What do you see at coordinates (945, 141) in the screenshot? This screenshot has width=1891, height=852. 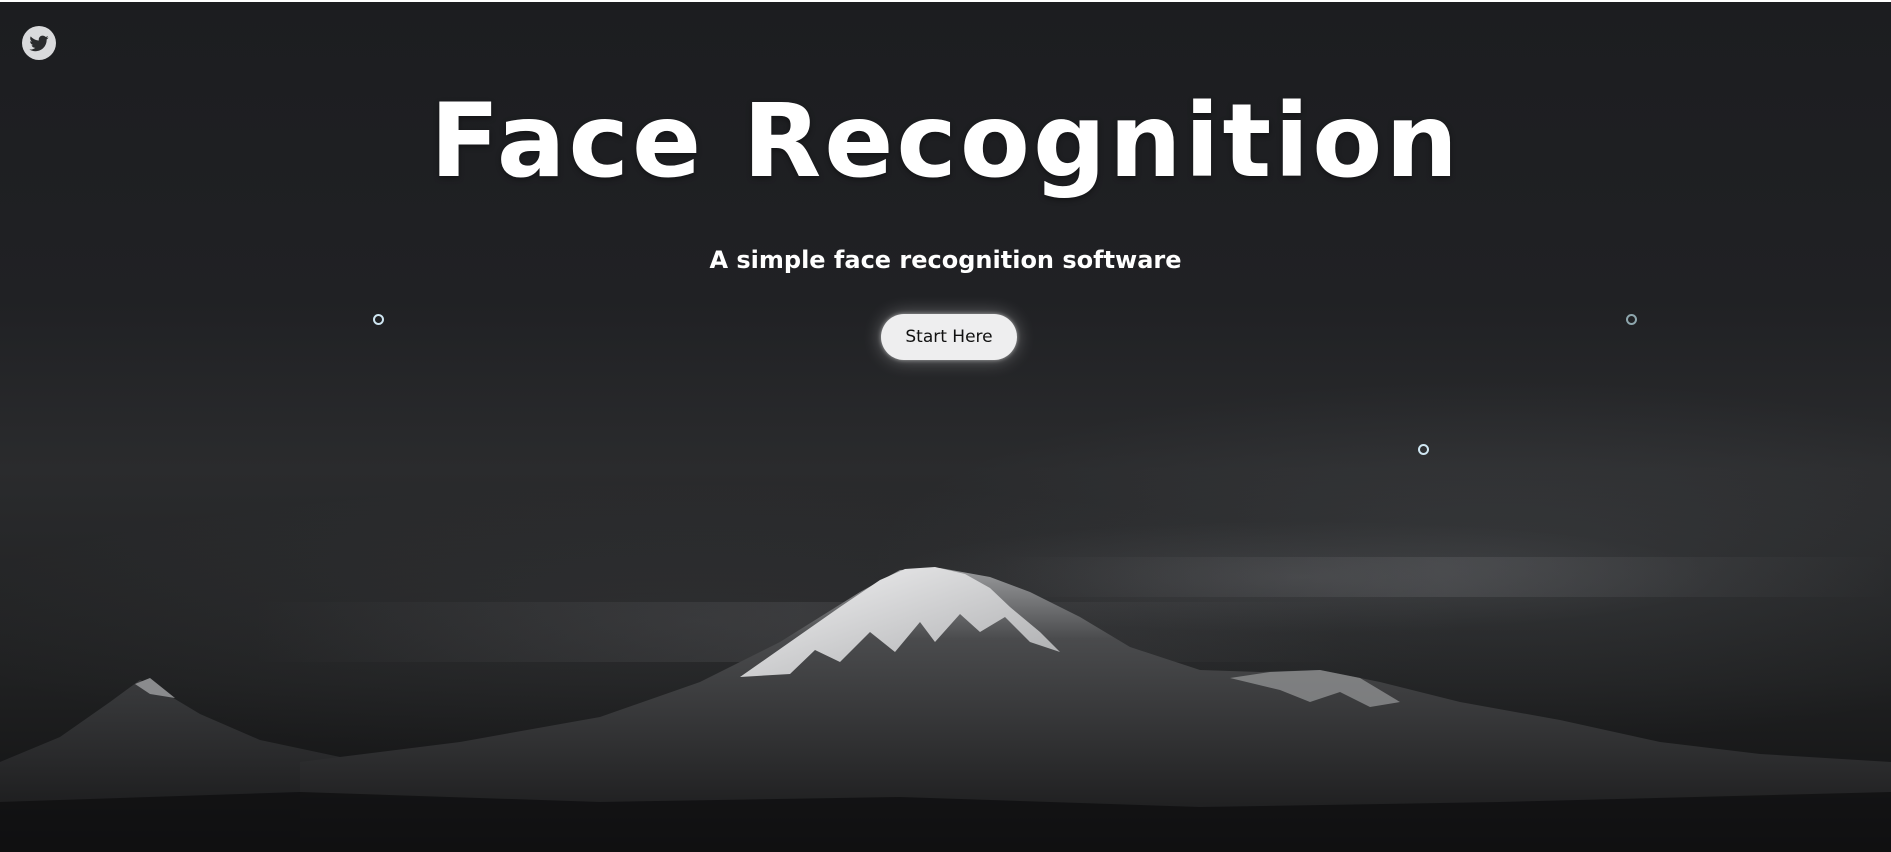 I see `page-title: Face Recognition` at bounding box center [945, 141].